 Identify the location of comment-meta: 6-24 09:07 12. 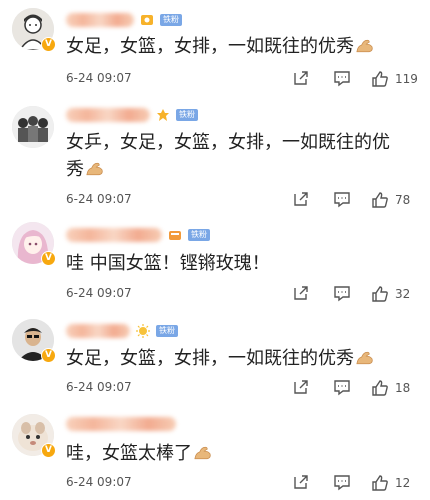
(242, 483).